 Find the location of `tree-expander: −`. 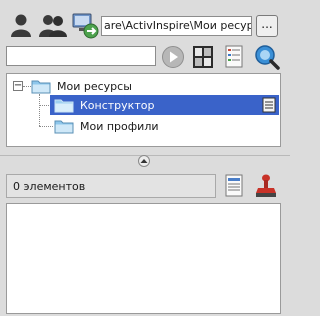

tree-expander: − is located at coordinates (18, 85).